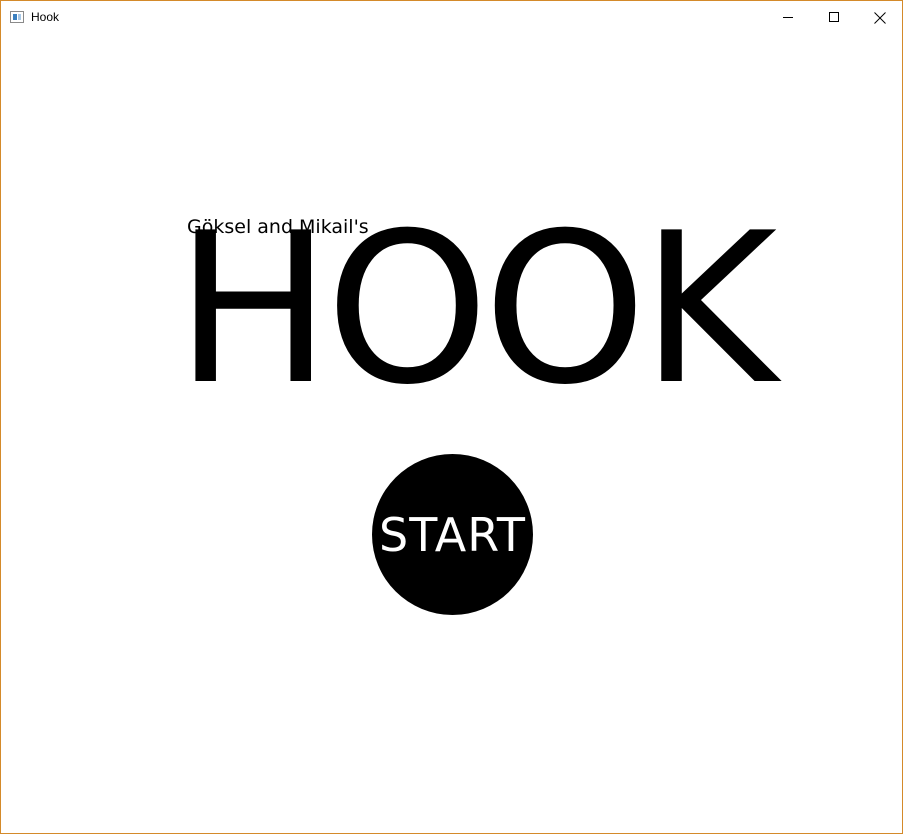 This screenshot has width=903, height=834. I want to click on app-icon, so click(17, 17).